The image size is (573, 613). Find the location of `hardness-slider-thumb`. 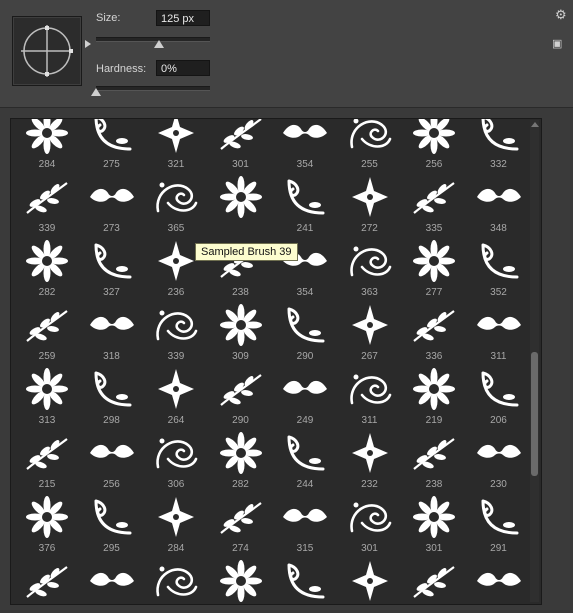

hardness-slider-thumb is located at coordinates (96, 92).